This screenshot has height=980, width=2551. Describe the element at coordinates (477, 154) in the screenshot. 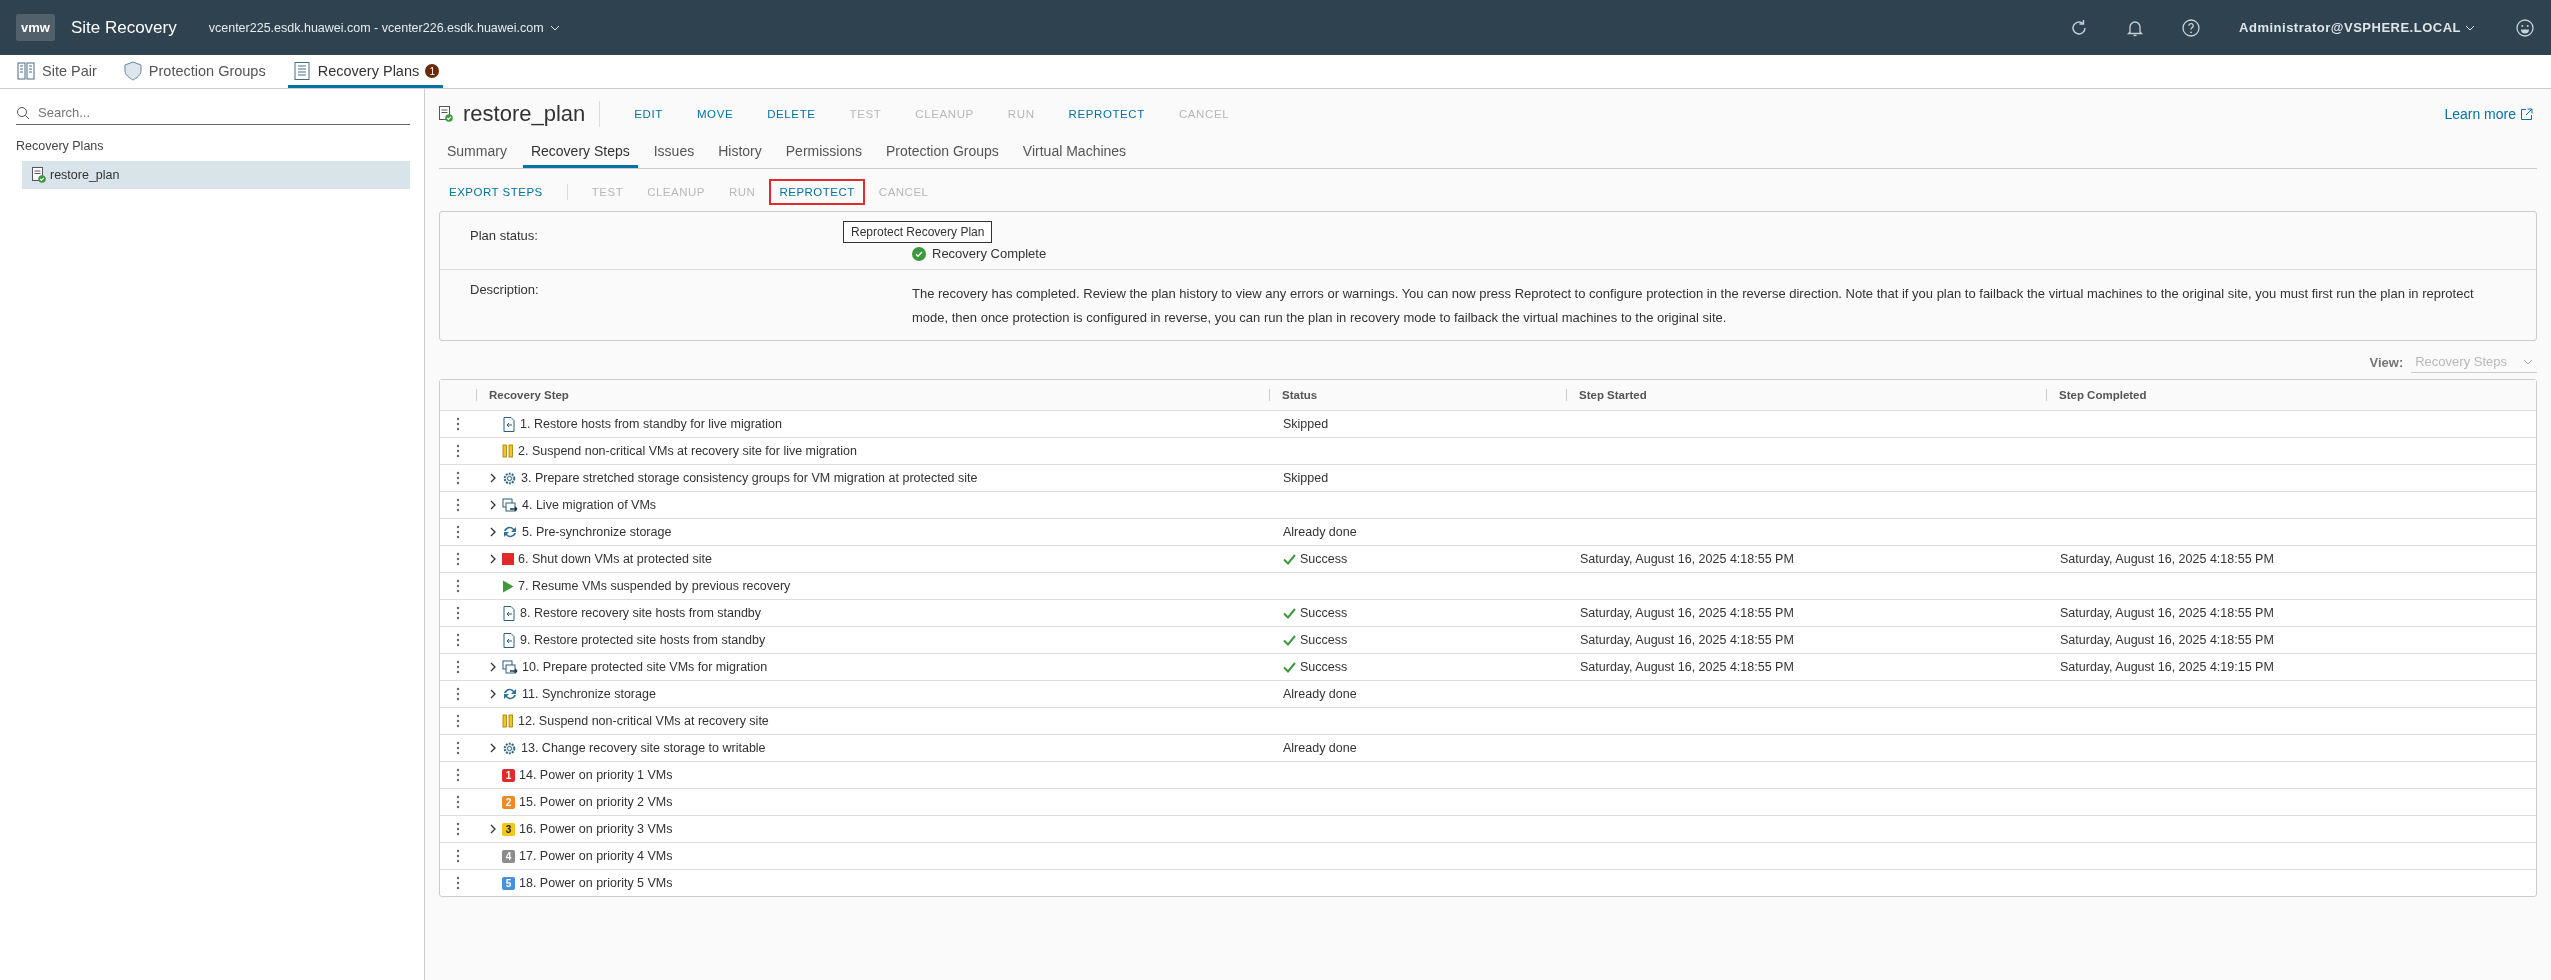

I see `sub-tab: Summary` at that location.